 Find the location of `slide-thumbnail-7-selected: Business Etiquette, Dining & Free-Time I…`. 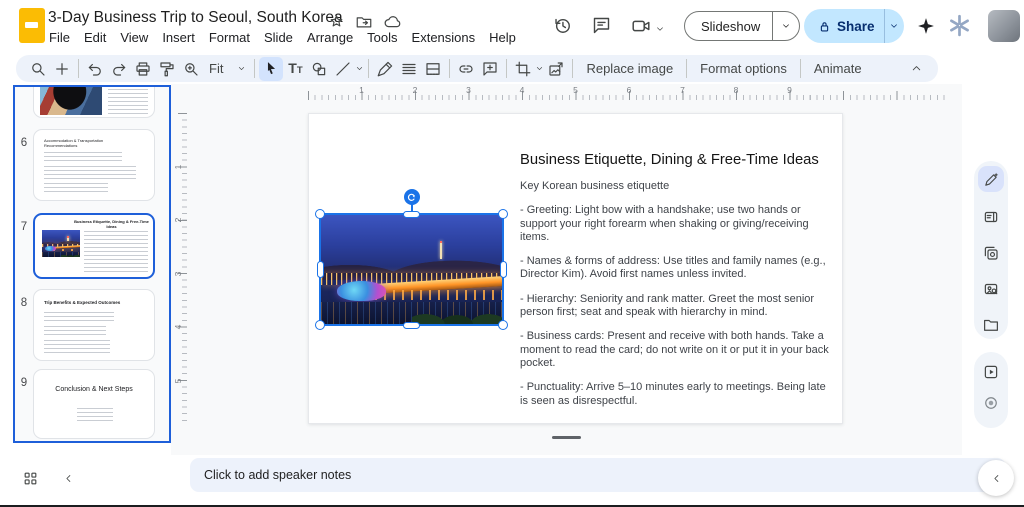

slide-thumbnail-7-selected: Business Etiquette, Dining & Free-Time I… is located at coordinates (94, 246).